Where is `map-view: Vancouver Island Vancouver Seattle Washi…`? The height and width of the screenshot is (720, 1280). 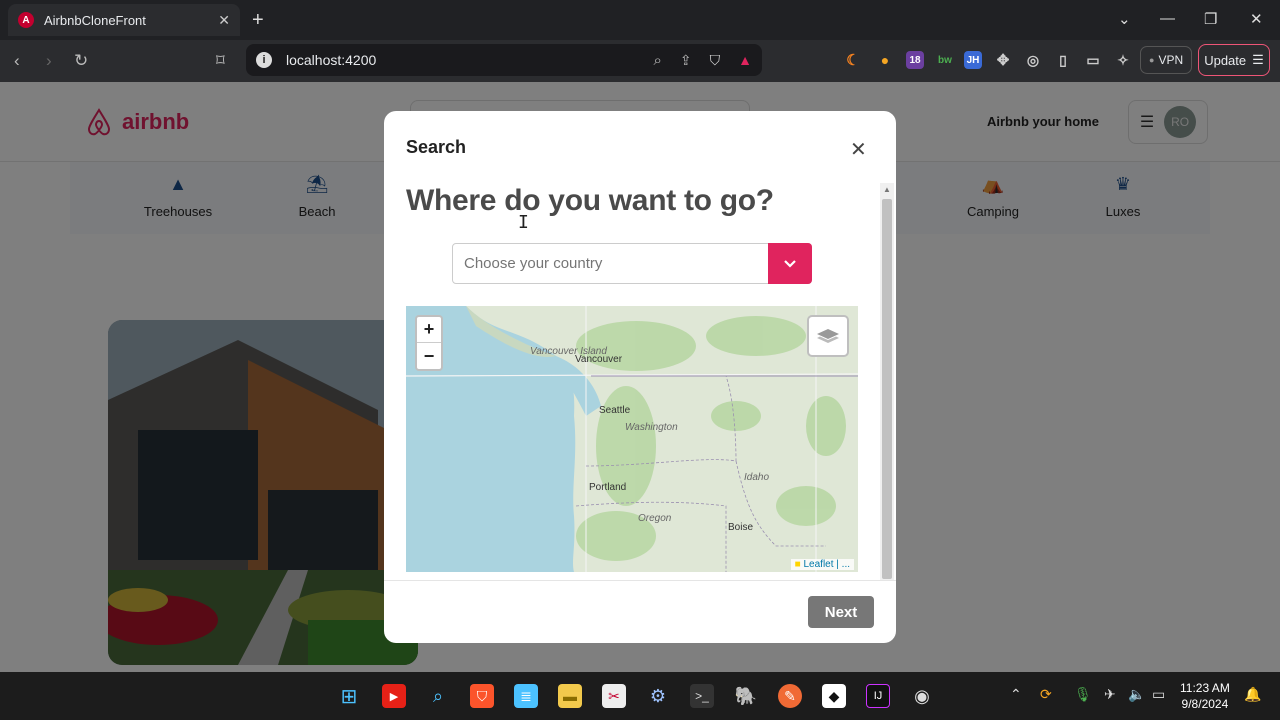
map-view: Vancouver Island Vancouver Seattle Washi… is located at coordinates (632, 439).